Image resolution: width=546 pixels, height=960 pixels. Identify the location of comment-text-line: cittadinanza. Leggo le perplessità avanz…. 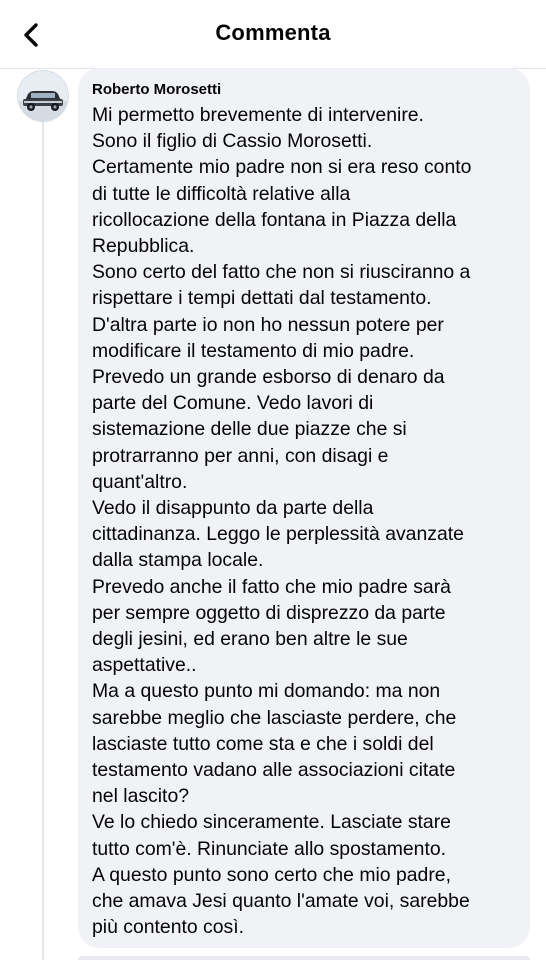
(278, 534).